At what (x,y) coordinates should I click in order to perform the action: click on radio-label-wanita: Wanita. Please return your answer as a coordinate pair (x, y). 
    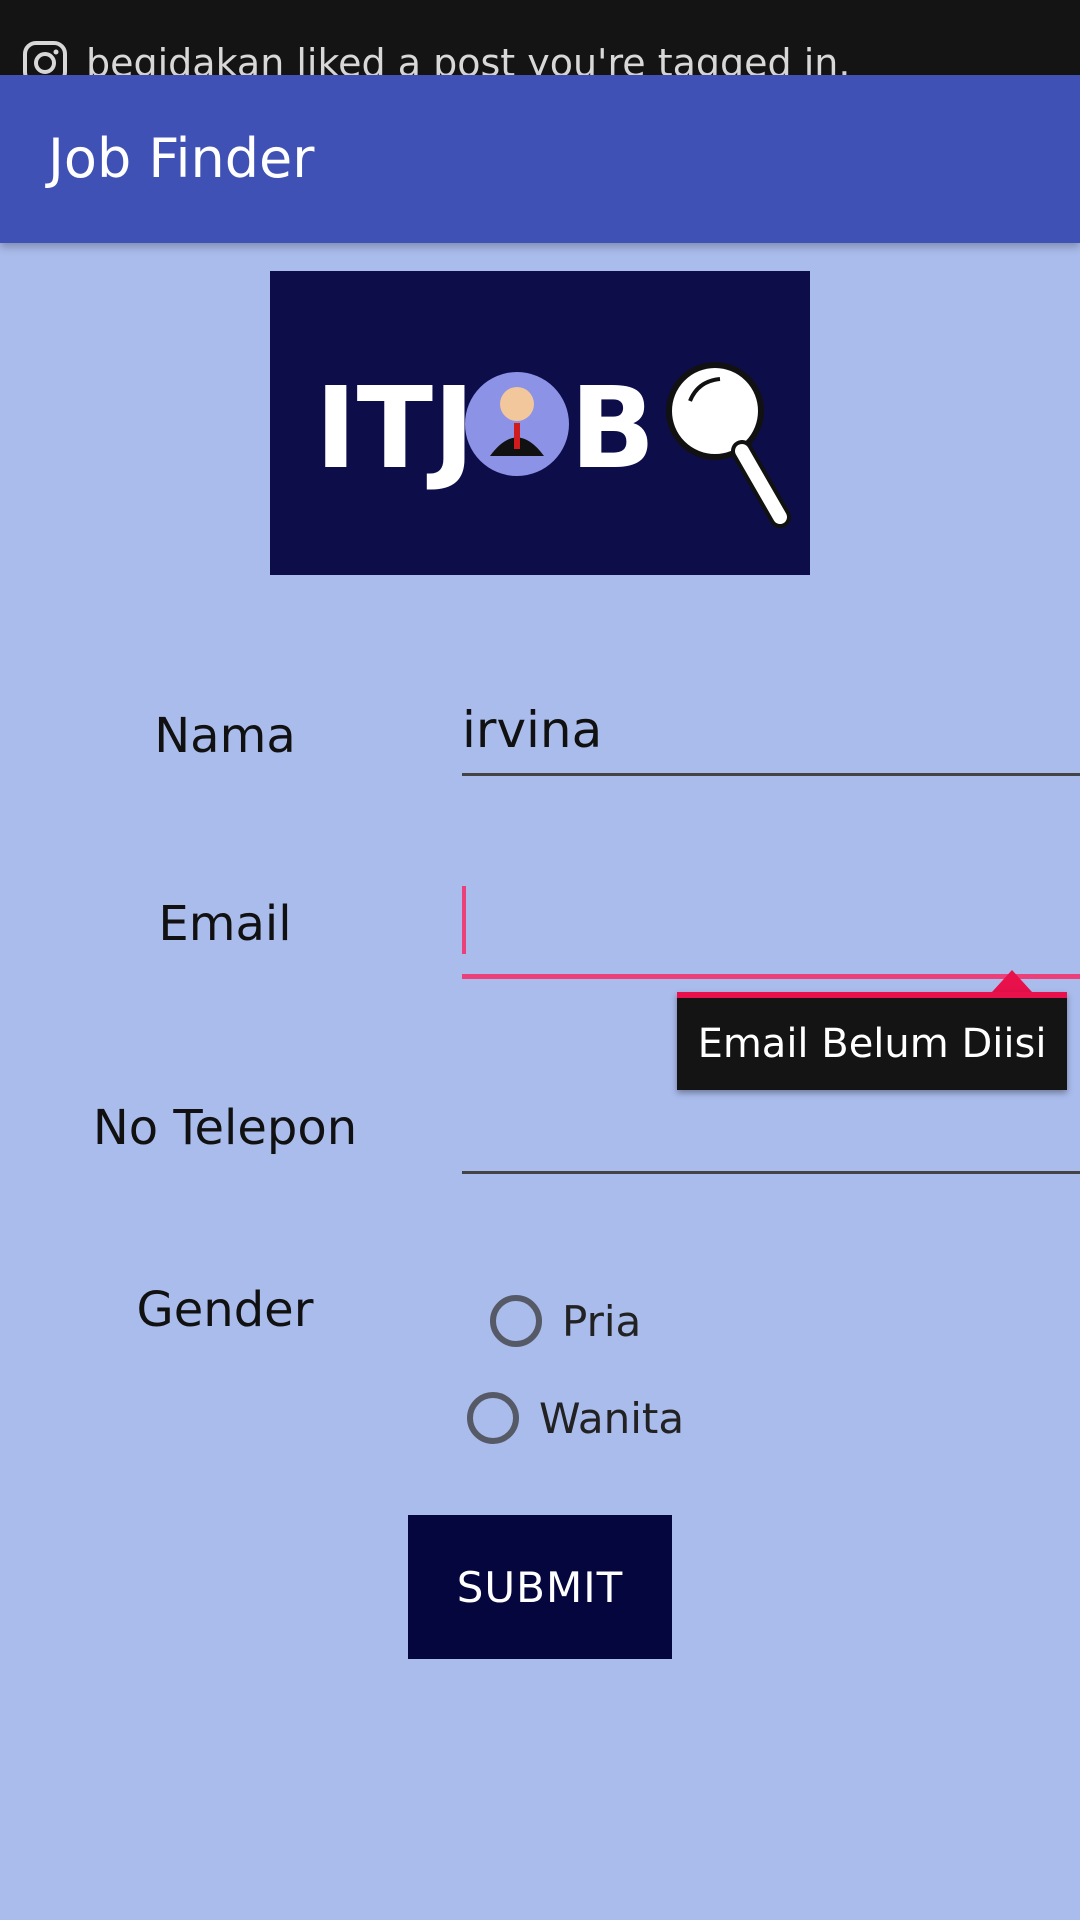
    Looking at the image, I should click on (612, 1418).